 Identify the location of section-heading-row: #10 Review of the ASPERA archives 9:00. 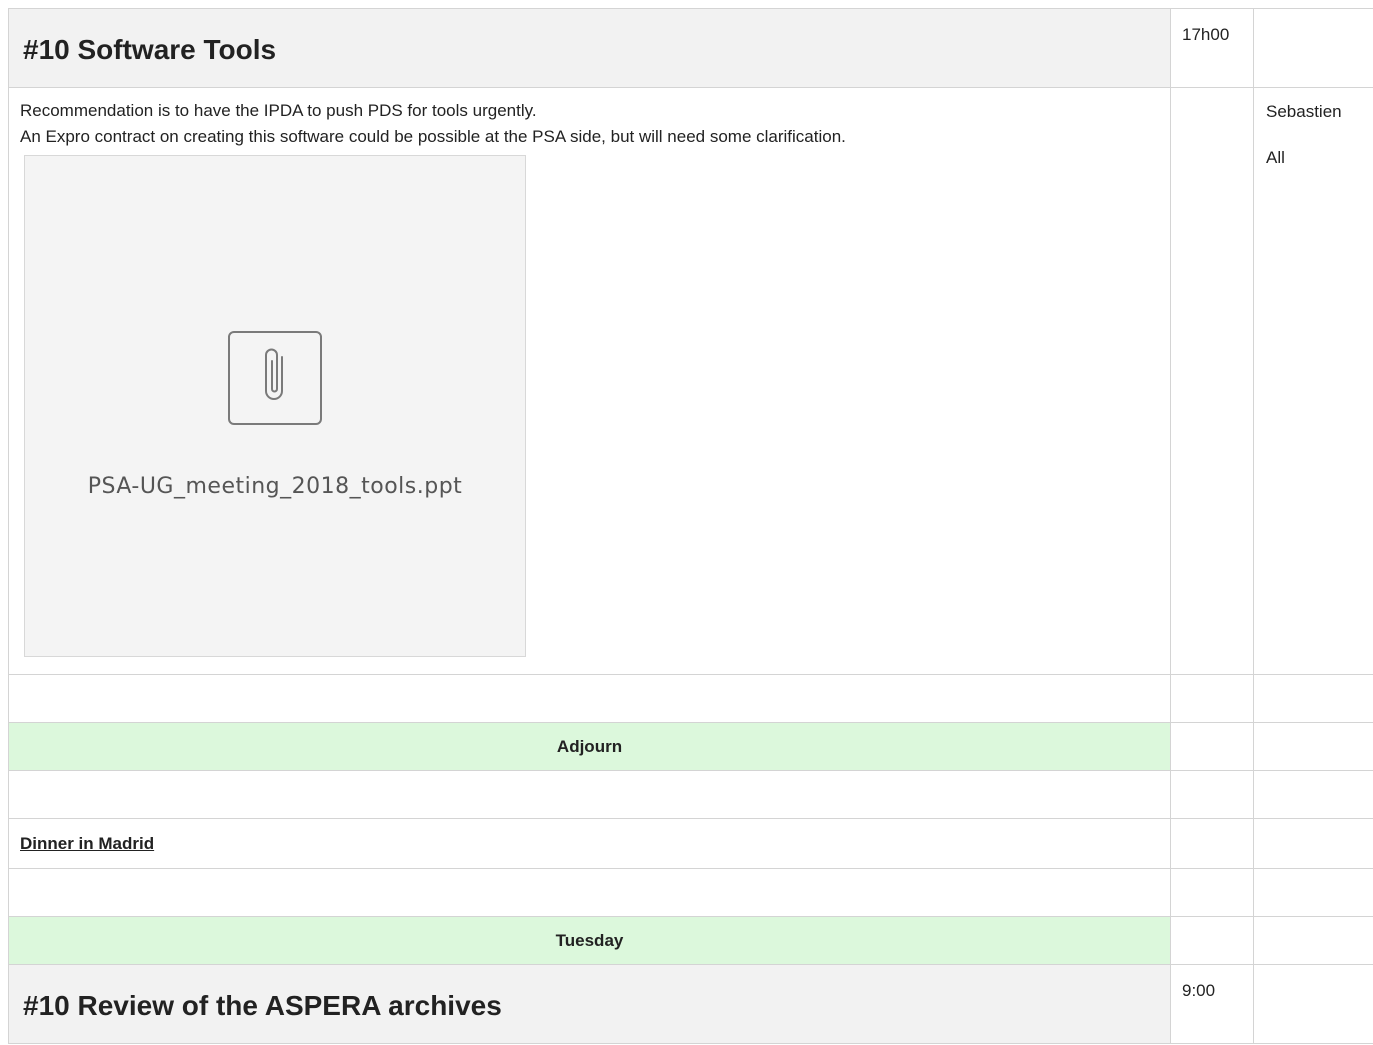
(690, 1004).